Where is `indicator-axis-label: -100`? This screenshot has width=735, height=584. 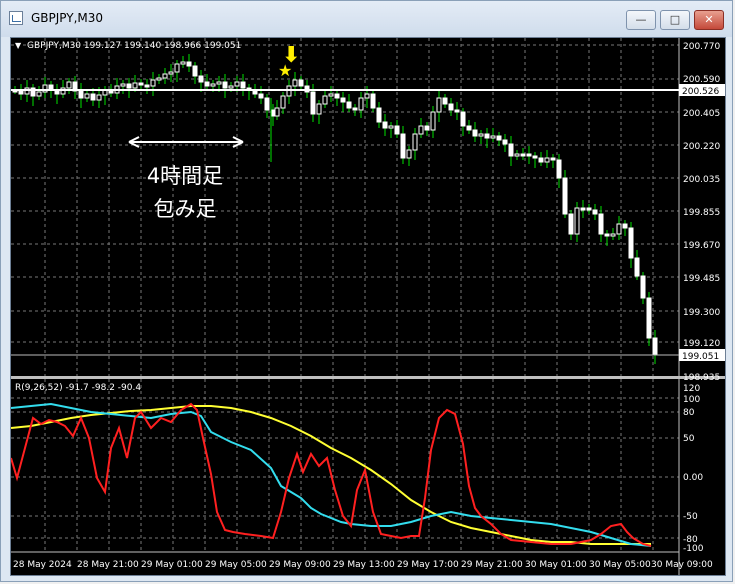
indicator-axis-label: -100 is located at coordinates (693, 549).